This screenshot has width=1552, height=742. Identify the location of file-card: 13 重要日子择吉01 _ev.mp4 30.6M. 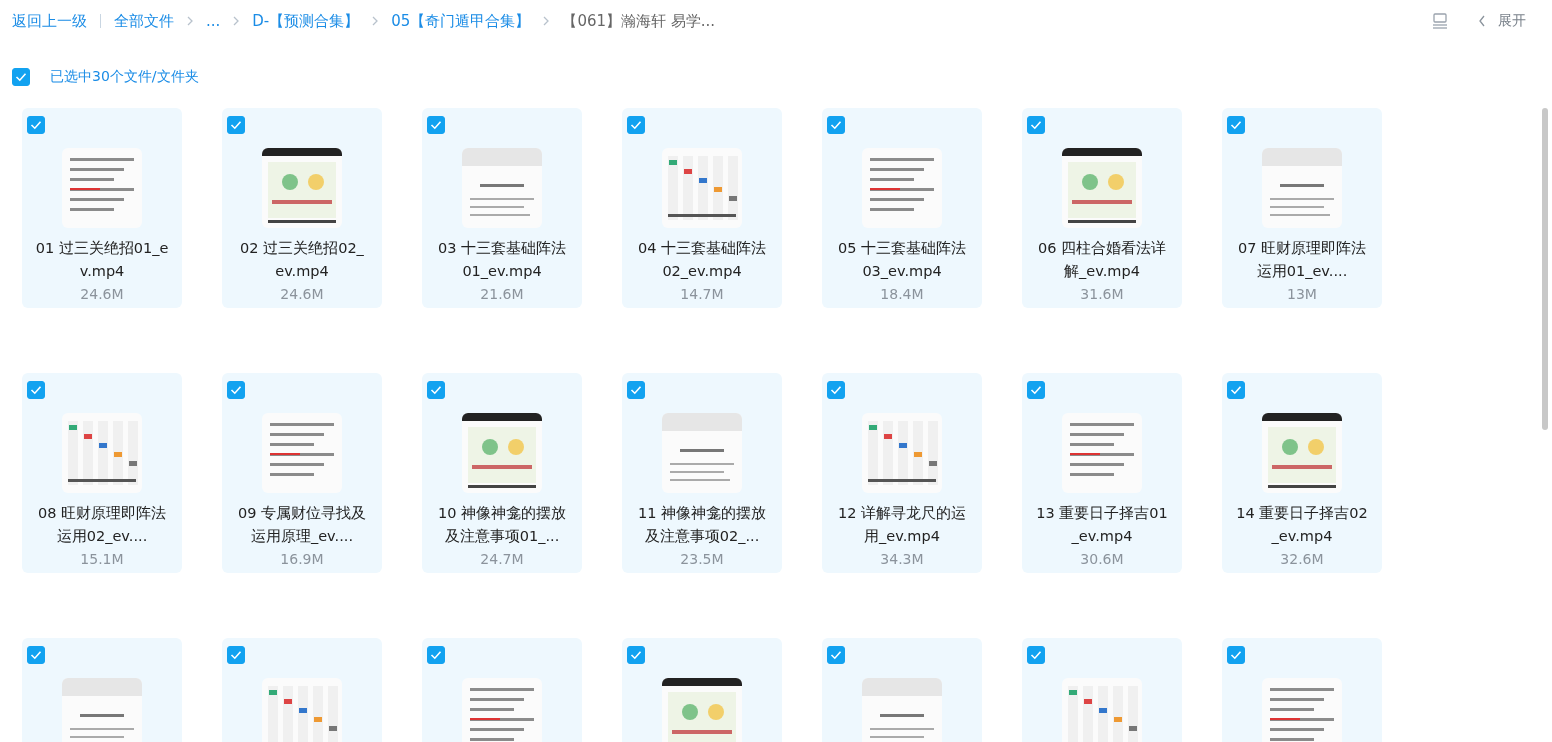
(1102, 473).